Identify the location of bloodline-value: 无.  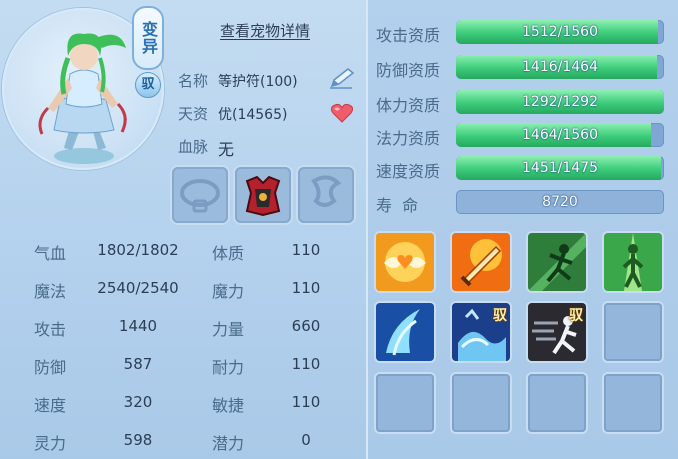
(226, 149).